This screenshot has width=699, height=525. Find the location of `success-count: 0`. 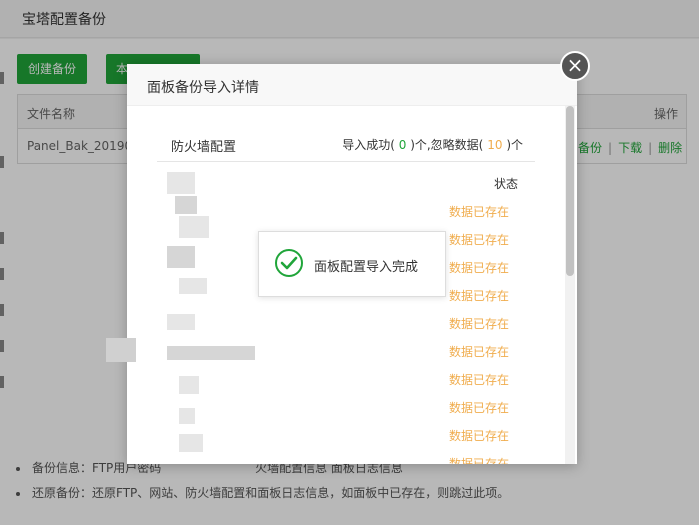

success-count: 0 is located at coordinates (402, 145).